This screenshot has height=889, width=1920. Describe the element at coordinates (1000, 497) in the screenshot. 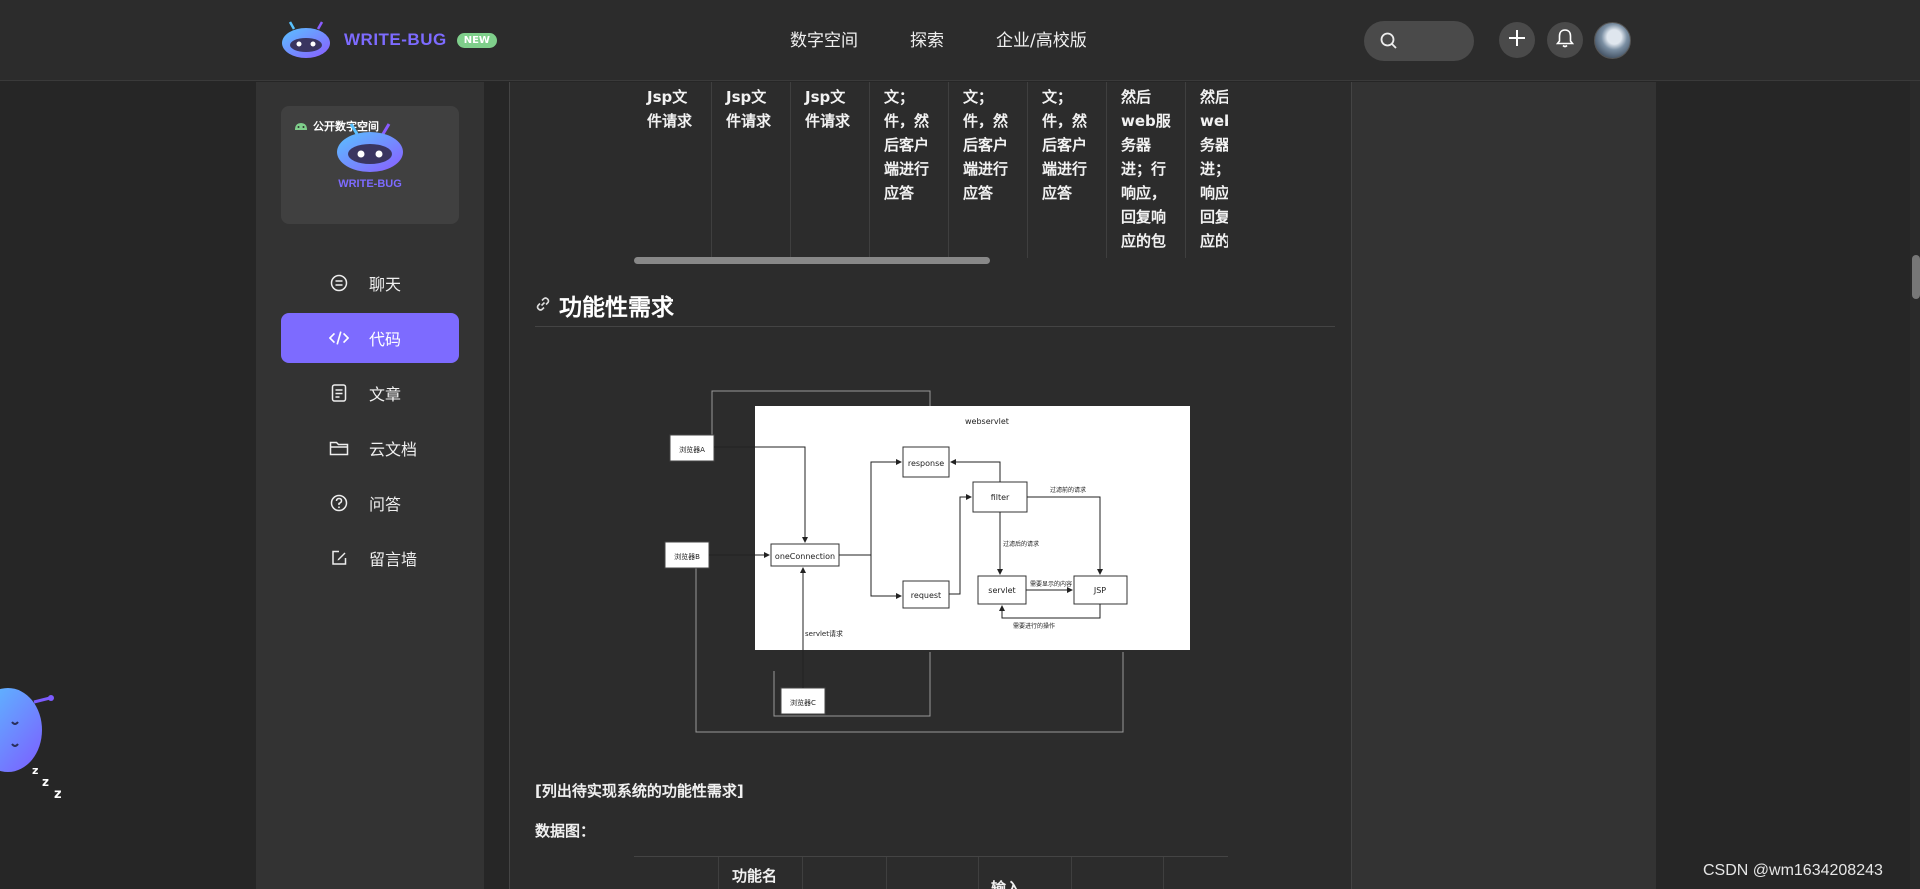

I see `diagram-label: filter` at that location.